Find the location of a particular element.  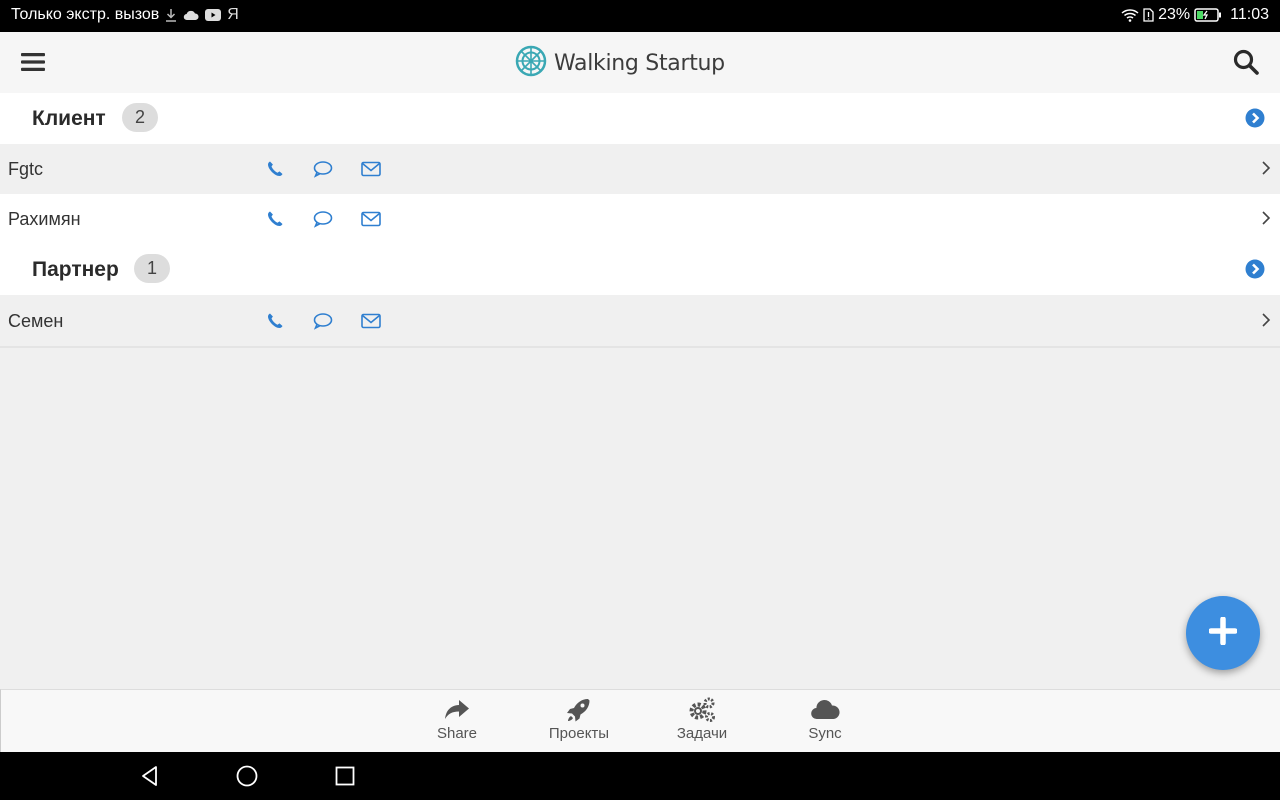

share-icon is located at coordinates (457, 710).